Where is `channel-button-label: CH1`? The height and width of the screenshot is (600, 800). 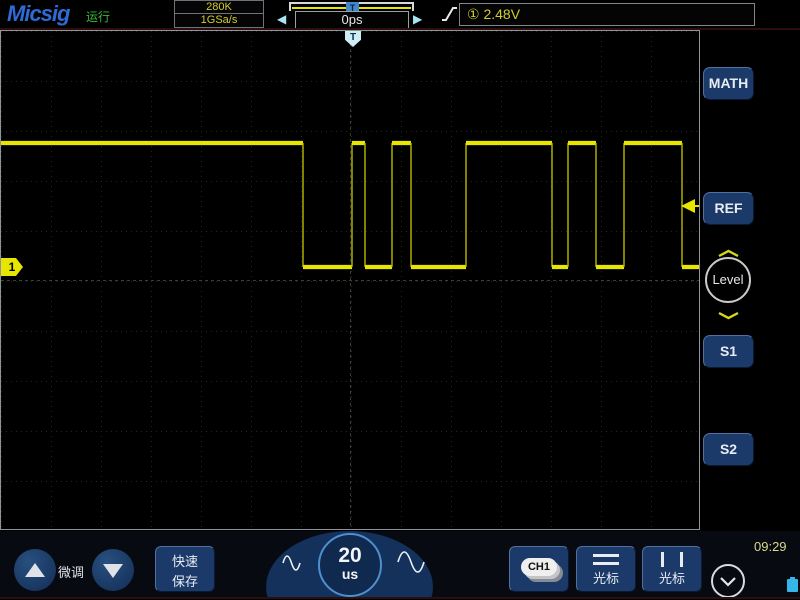
channel-button-label: CH1 is located at coordinates (539, 567).